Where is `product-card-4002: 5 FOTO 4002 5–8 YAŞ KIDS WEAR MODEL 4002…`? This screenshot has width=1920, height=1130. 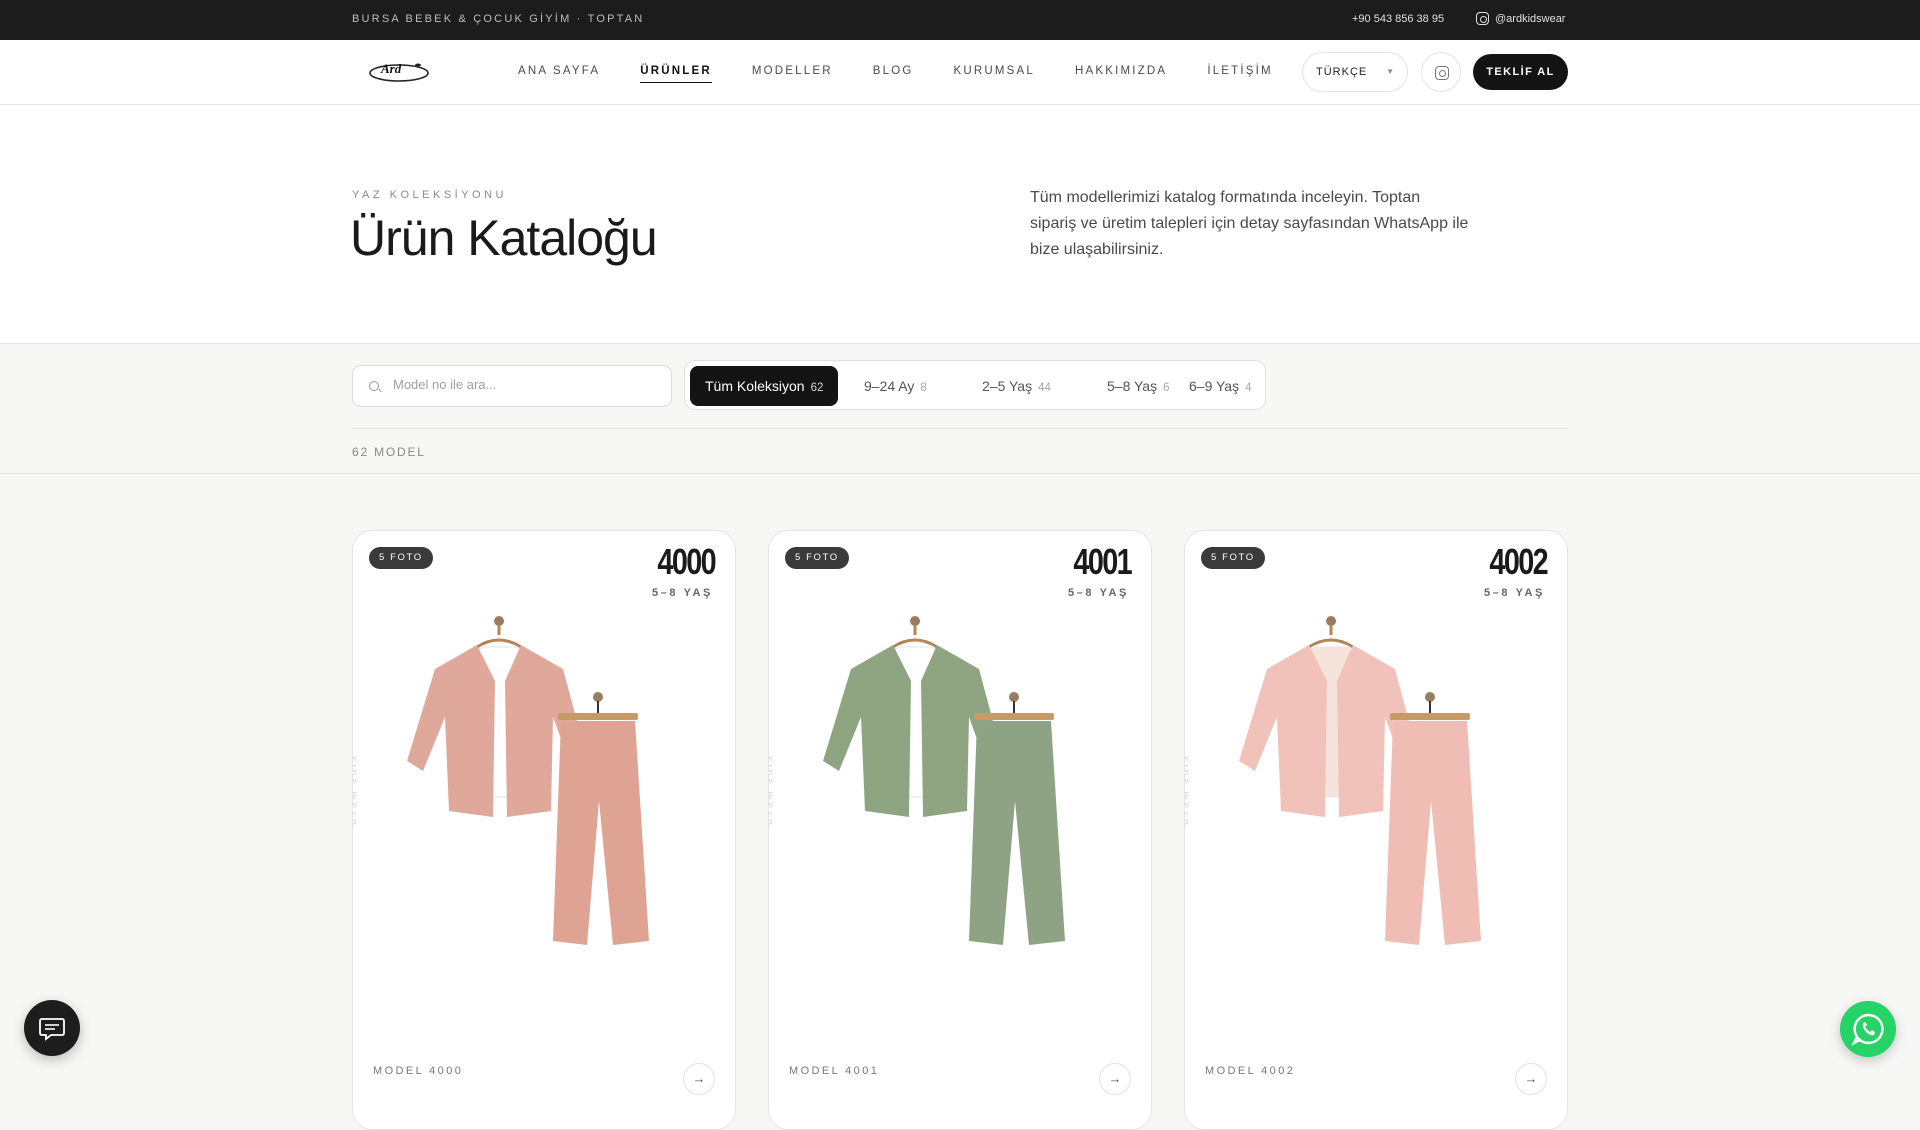 product-card-4002: 5 FOTO 4002 5–8 YAŞ KIDS WEAR MODEL 4002… is located at coordinates (1376, 830).